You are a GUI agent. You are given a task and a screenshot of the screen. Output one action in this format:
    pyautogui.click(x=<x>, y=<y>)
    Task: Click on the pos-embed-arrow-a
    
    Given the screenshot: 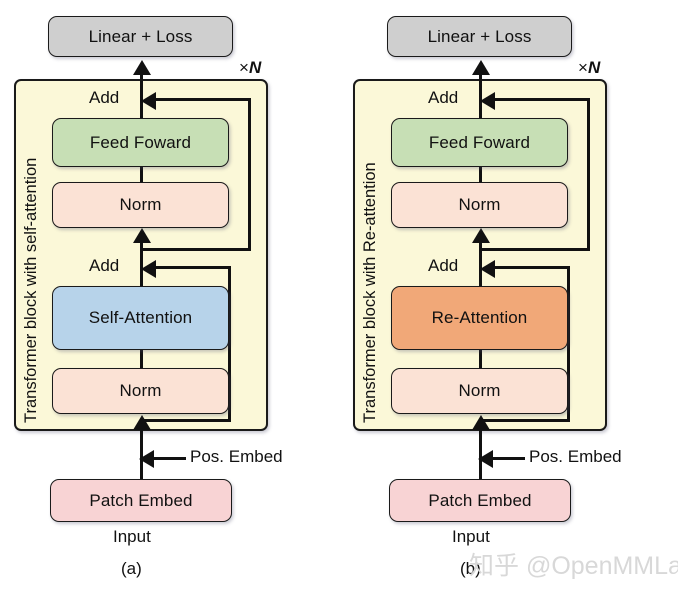 What is the action you would take?
    pyautogui.click(x=146, y=459)
    